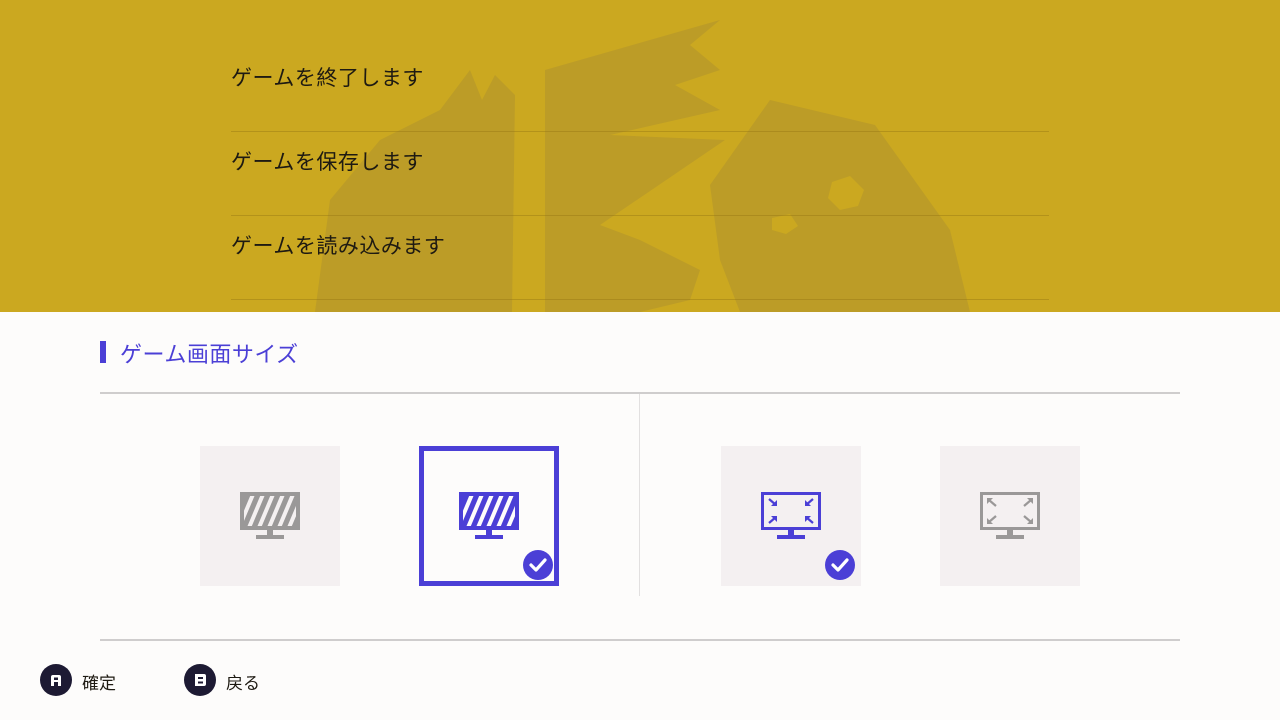 This screenshot has height=720, width=1280. I want to click on back-button: 戻る, so click(229, 680).